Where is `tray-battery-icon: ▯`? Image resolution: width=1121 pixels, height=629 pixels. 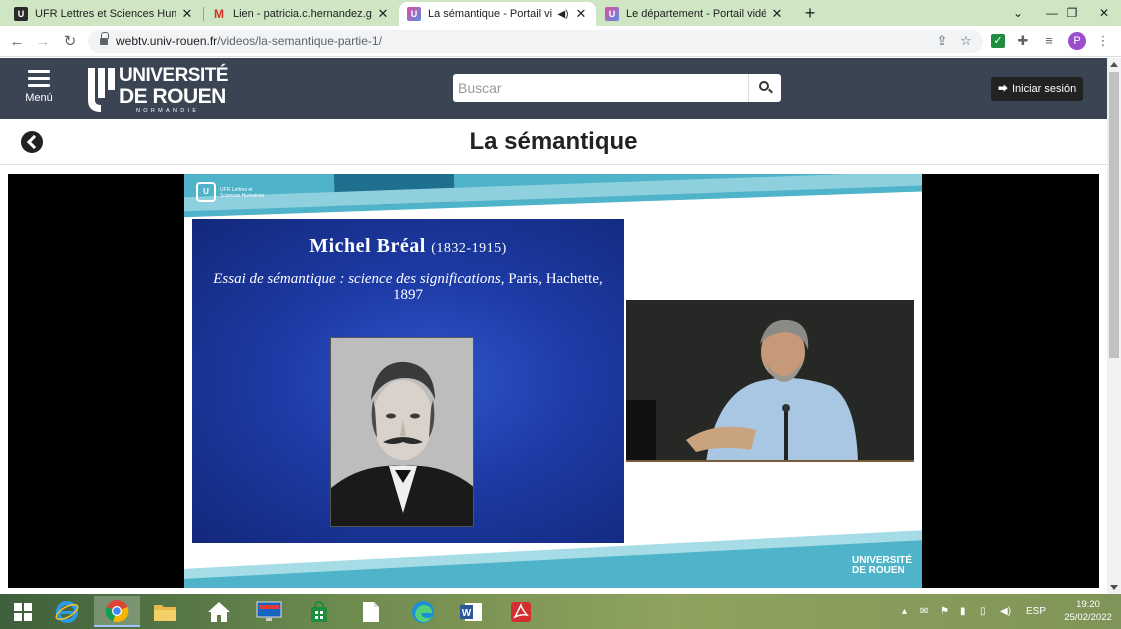 tray-battery-icon: ▯ is located at coordinates (983, 611).